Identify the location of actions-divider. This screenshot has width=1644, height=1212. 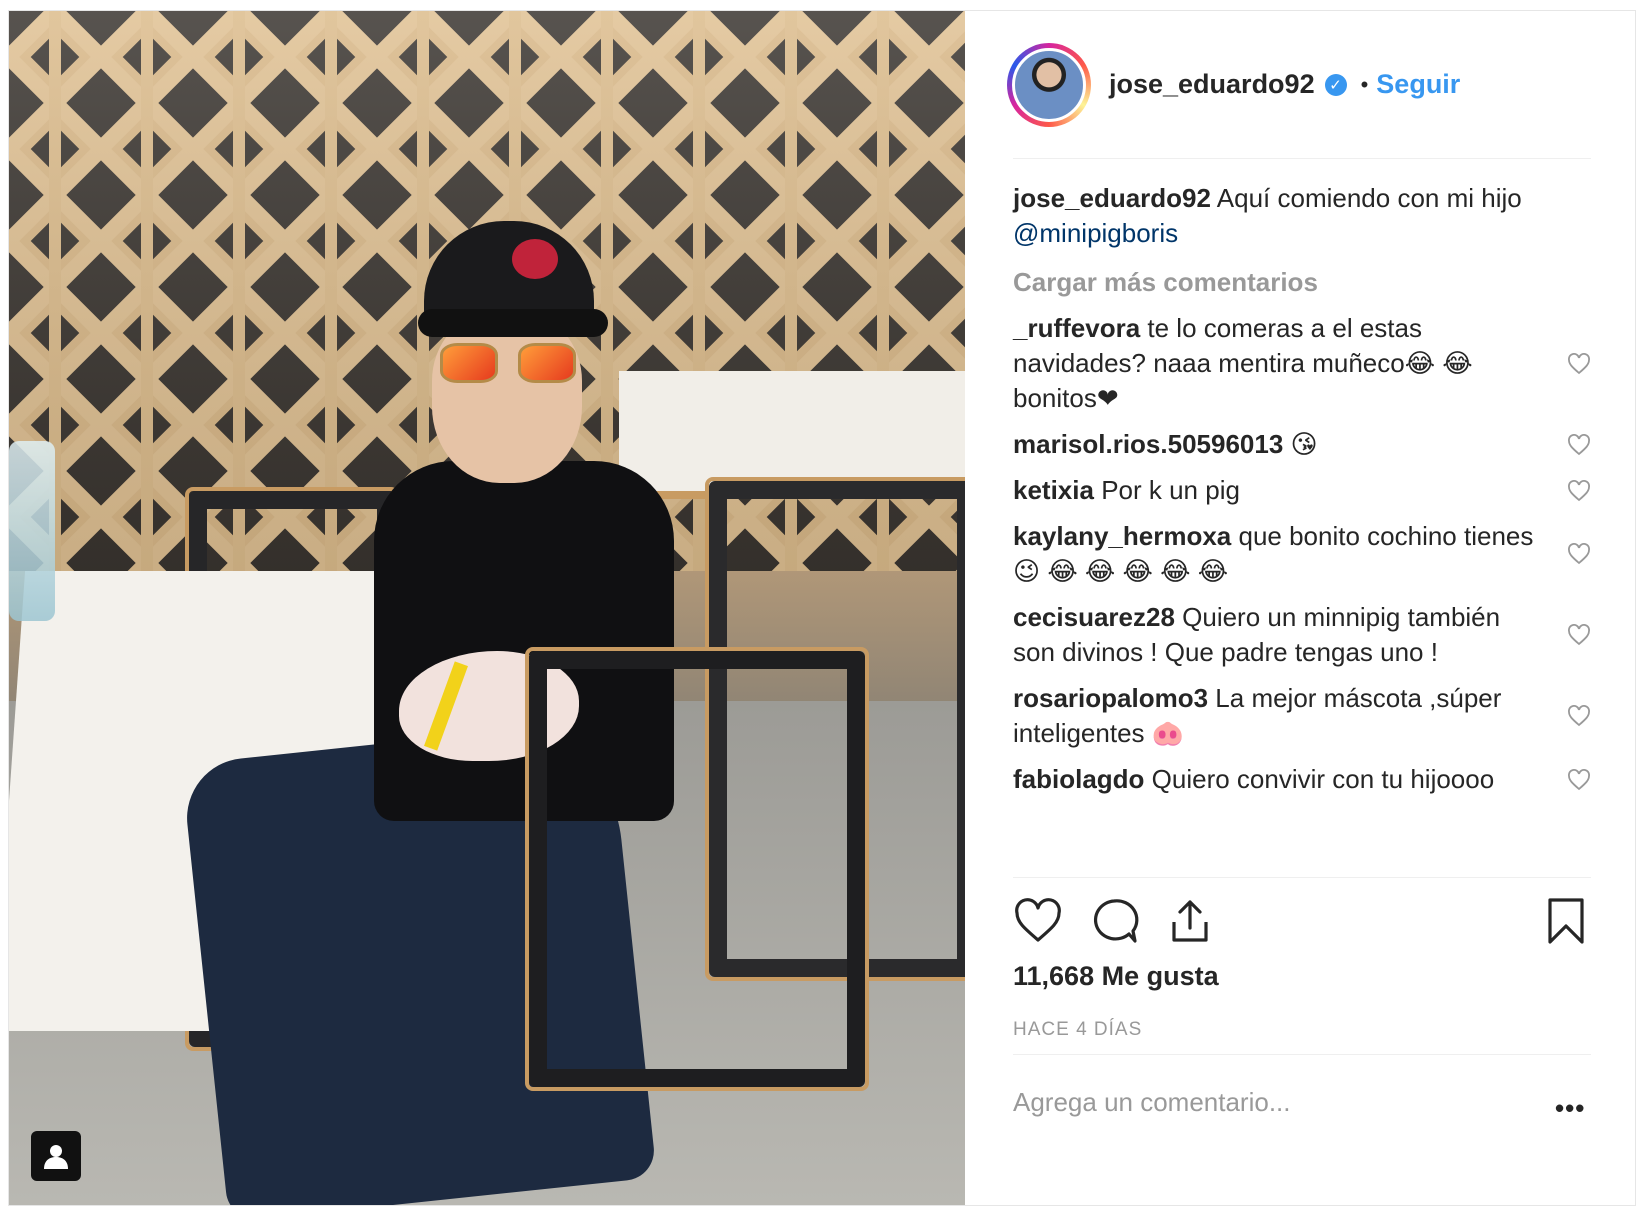
(1302, 877).